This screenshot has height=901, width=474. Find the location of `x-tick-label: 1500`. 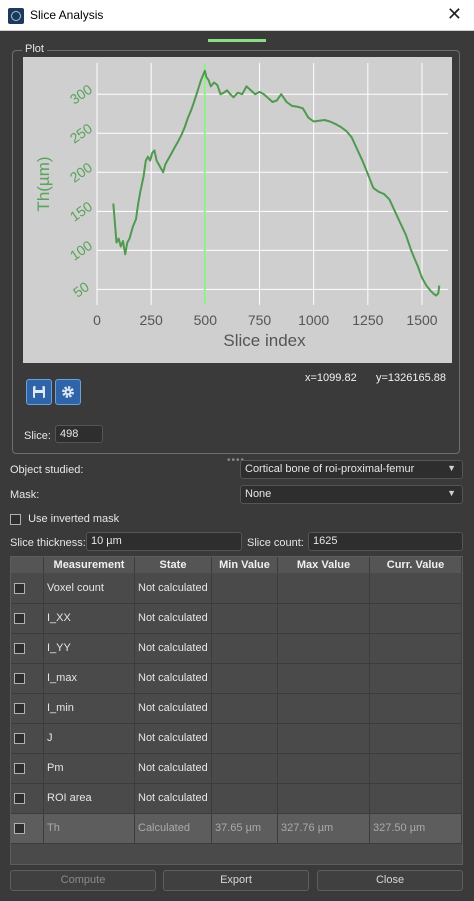

x-tick-label: 1500 is located at coordinates (421, 320).